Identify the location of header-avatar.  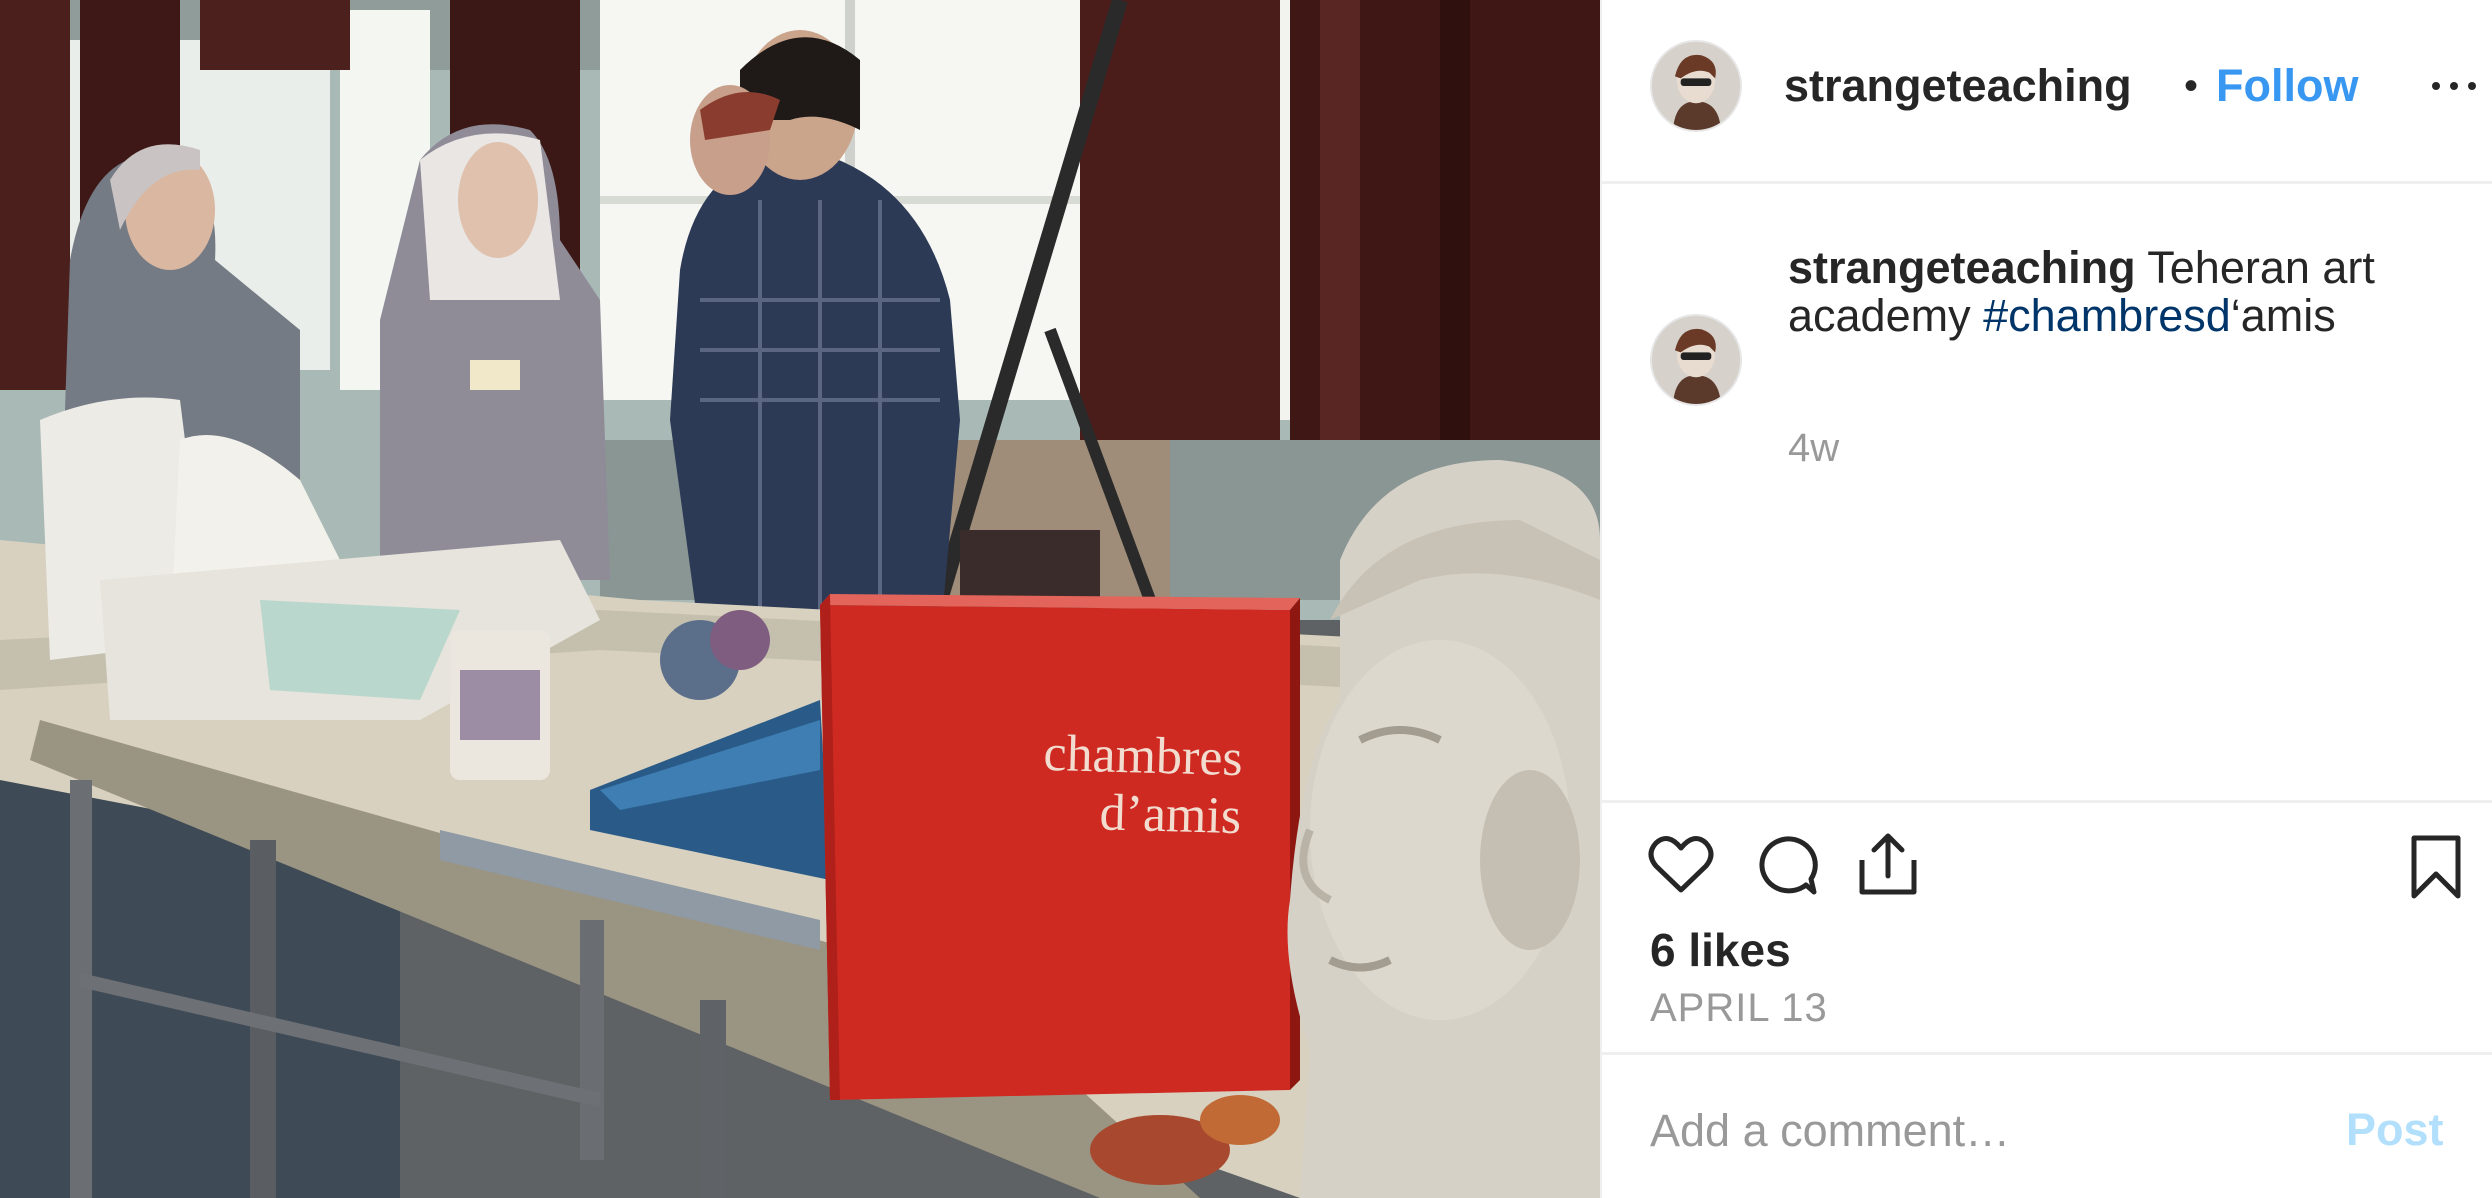
(1696, 86).